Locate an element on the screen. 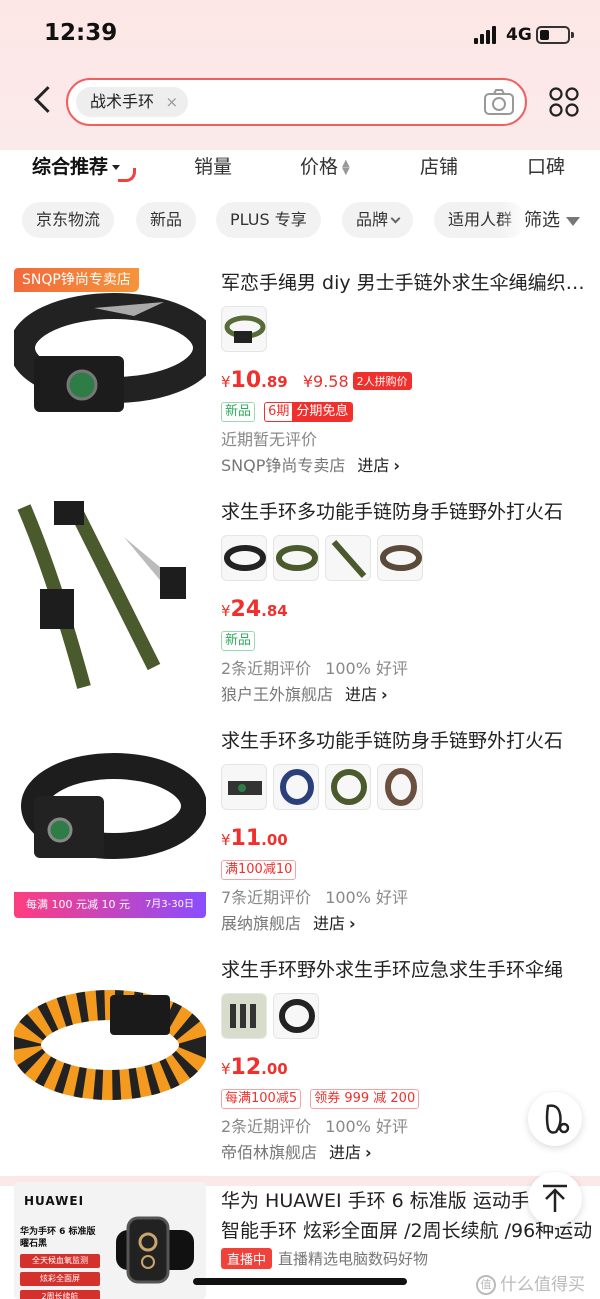 The image size is (600, 1299). arrow-up-icon is located at coordinates (555, 1198).